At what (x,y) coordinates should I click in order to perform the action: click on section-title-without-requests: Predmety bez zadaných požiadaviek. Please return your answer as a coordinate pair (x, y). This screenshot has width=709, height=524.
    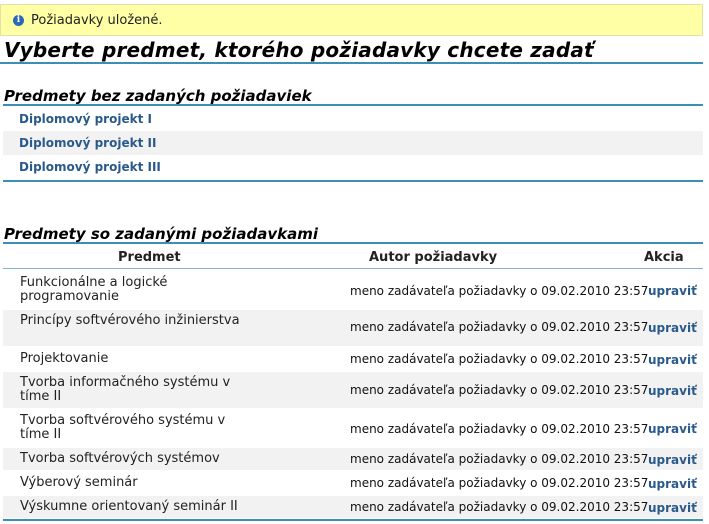
    Looking at the image, I should click on (158, 96).